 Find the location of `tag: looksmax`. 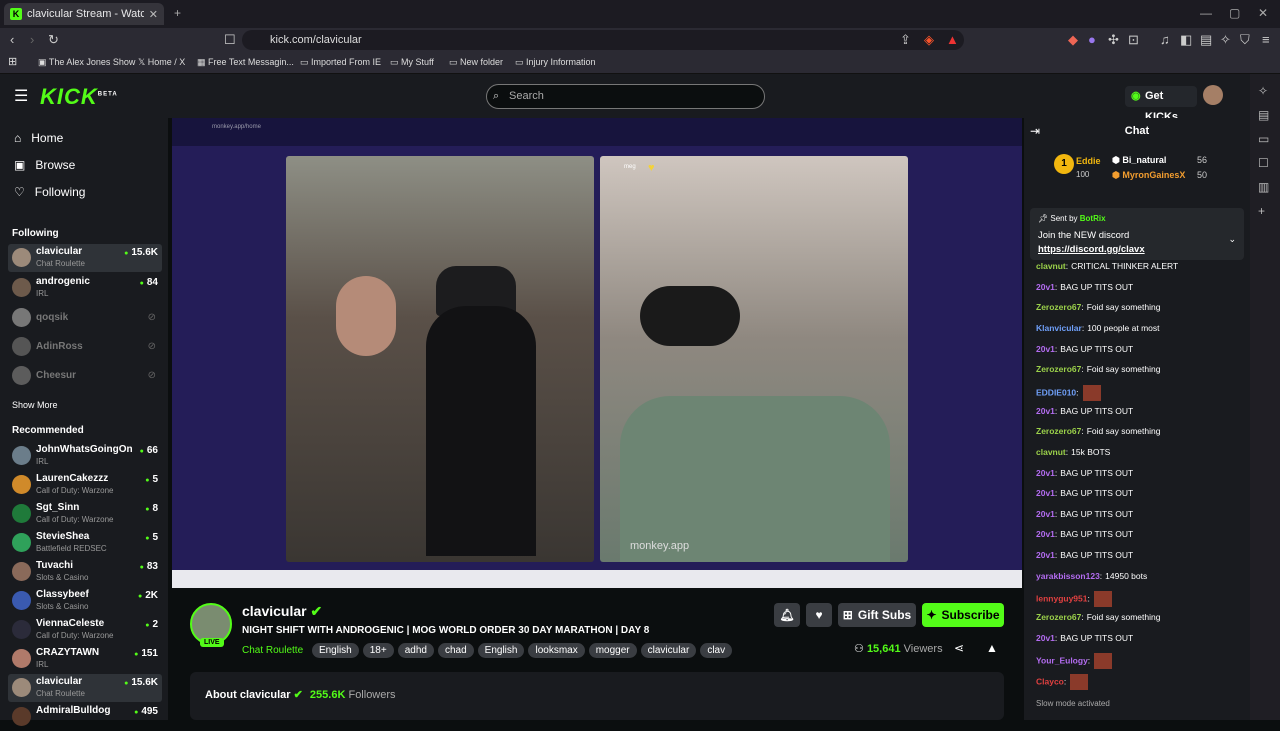

tag: looksmax is located at coordinates (556, 650).